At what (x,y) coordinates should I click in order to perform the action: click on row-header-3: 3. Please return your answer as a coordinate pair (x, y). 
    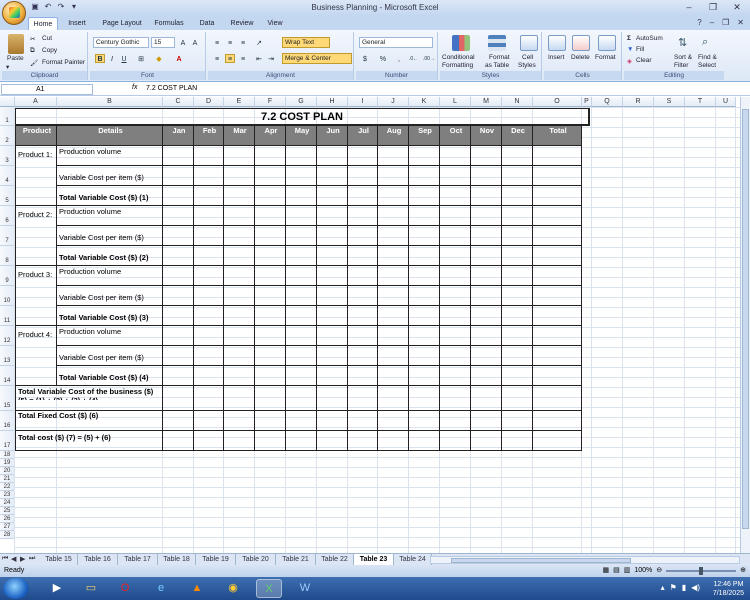
    Looking at the image, I should click on (7, 156).